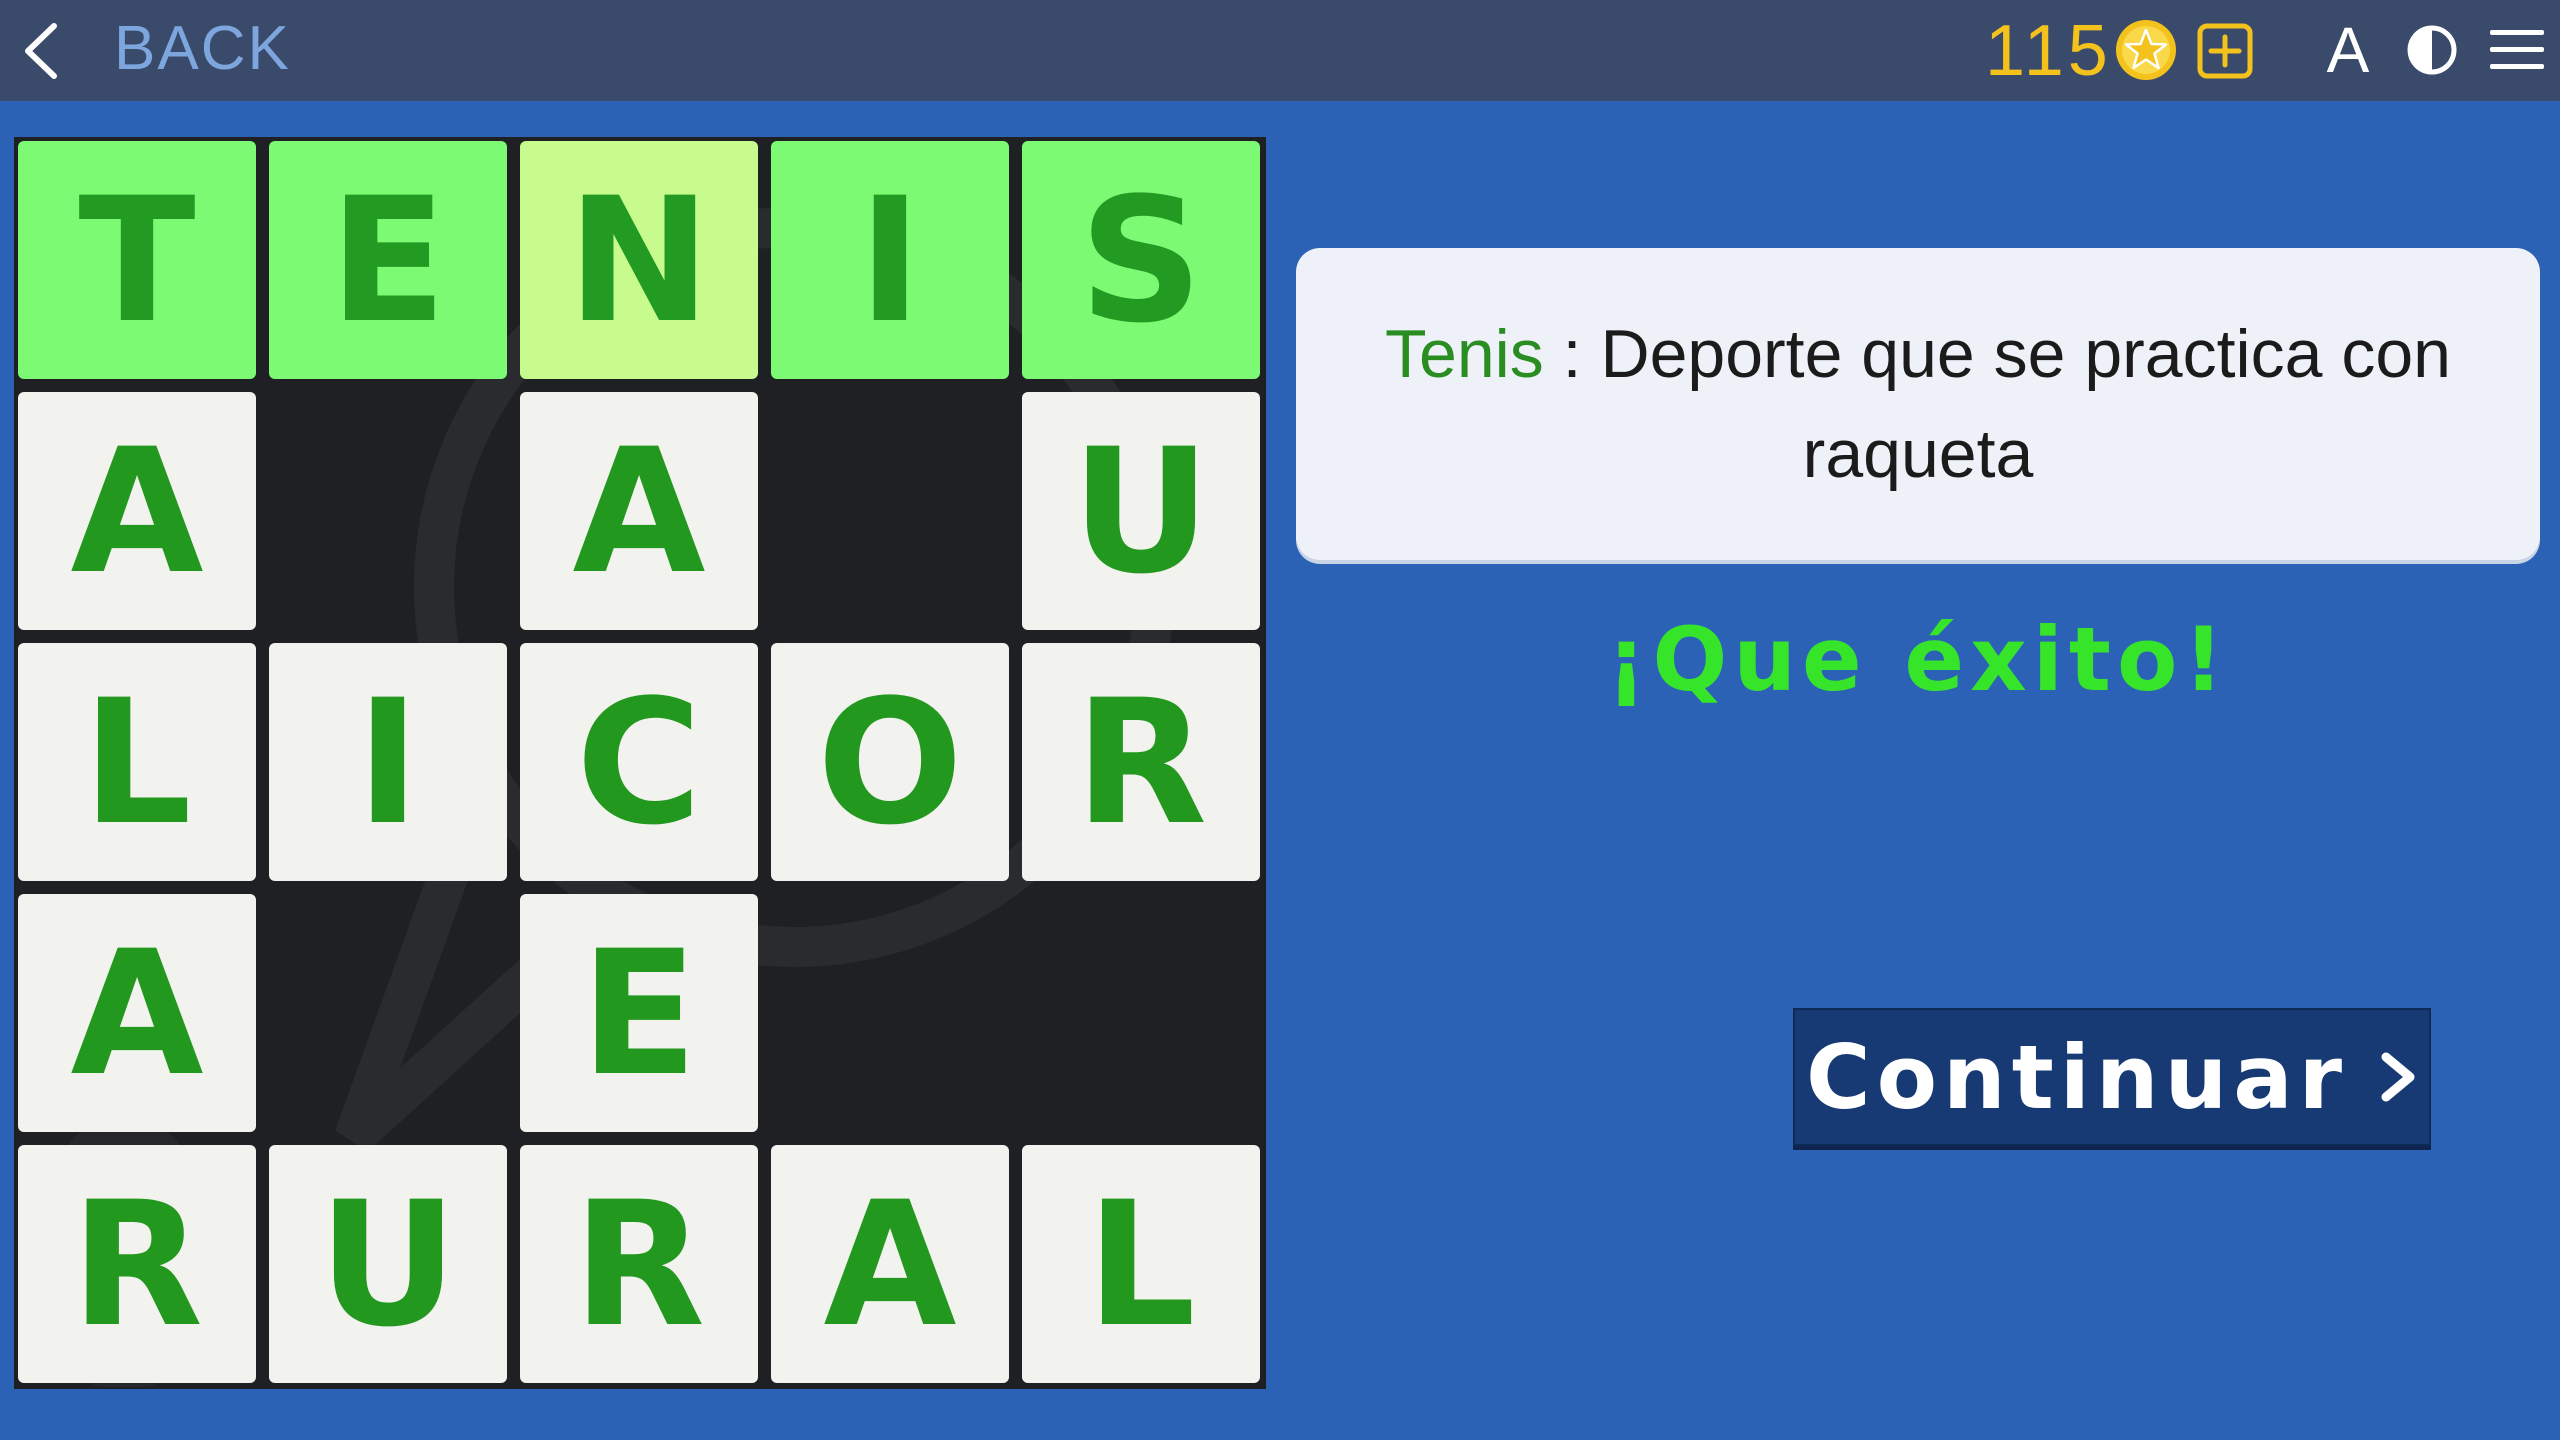 The image size is (2560, 1440). I want to click on top-bar: BACK 115 A, so click(1280, 50).